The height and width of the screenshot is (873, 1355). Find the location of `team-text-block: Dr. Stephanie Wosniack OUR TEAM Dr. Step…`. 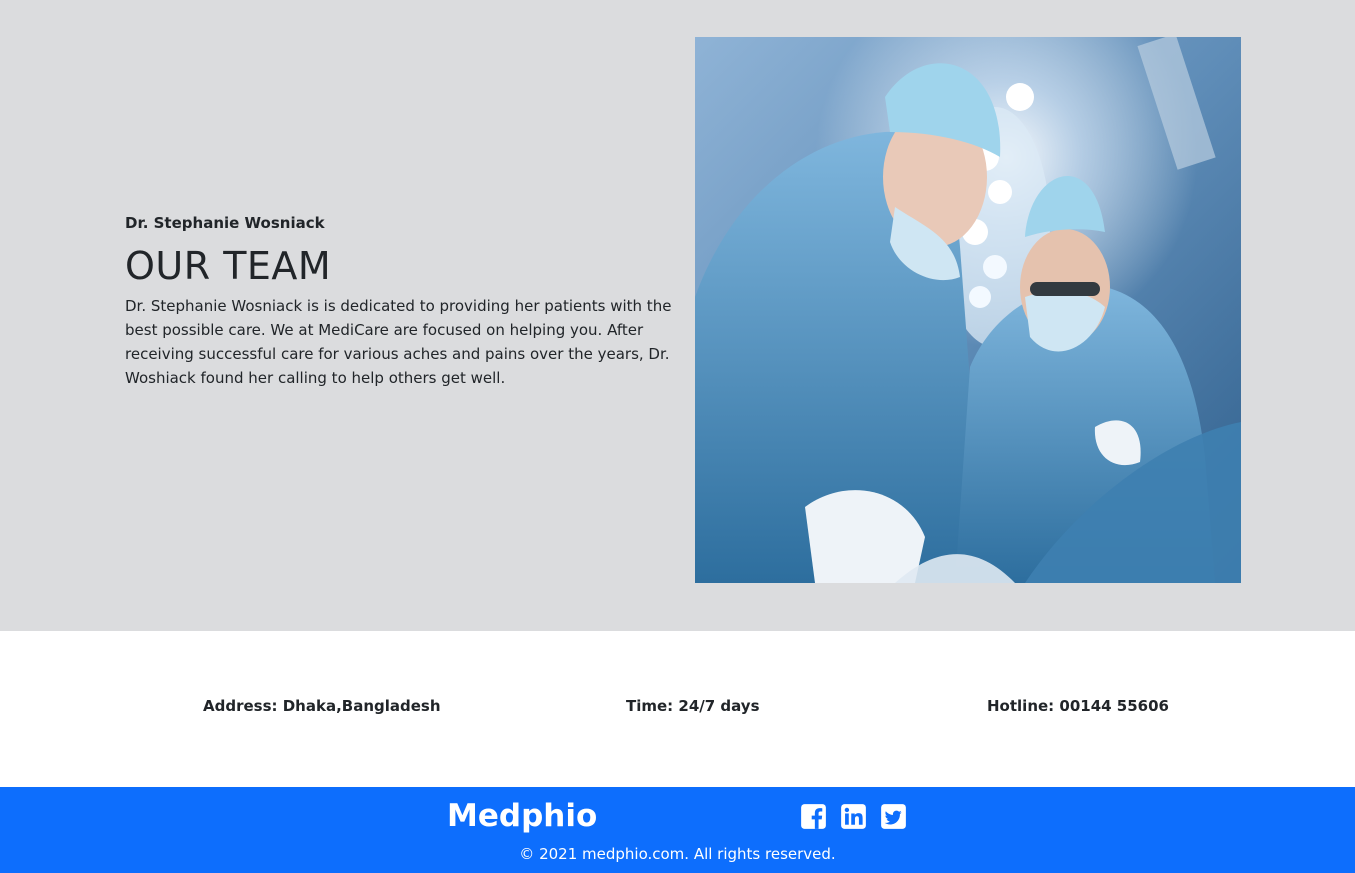

team-text-block: Dr. Stephanie Wosniack OUR TEAM Dr. Step… is located at coordinates (402, 301).